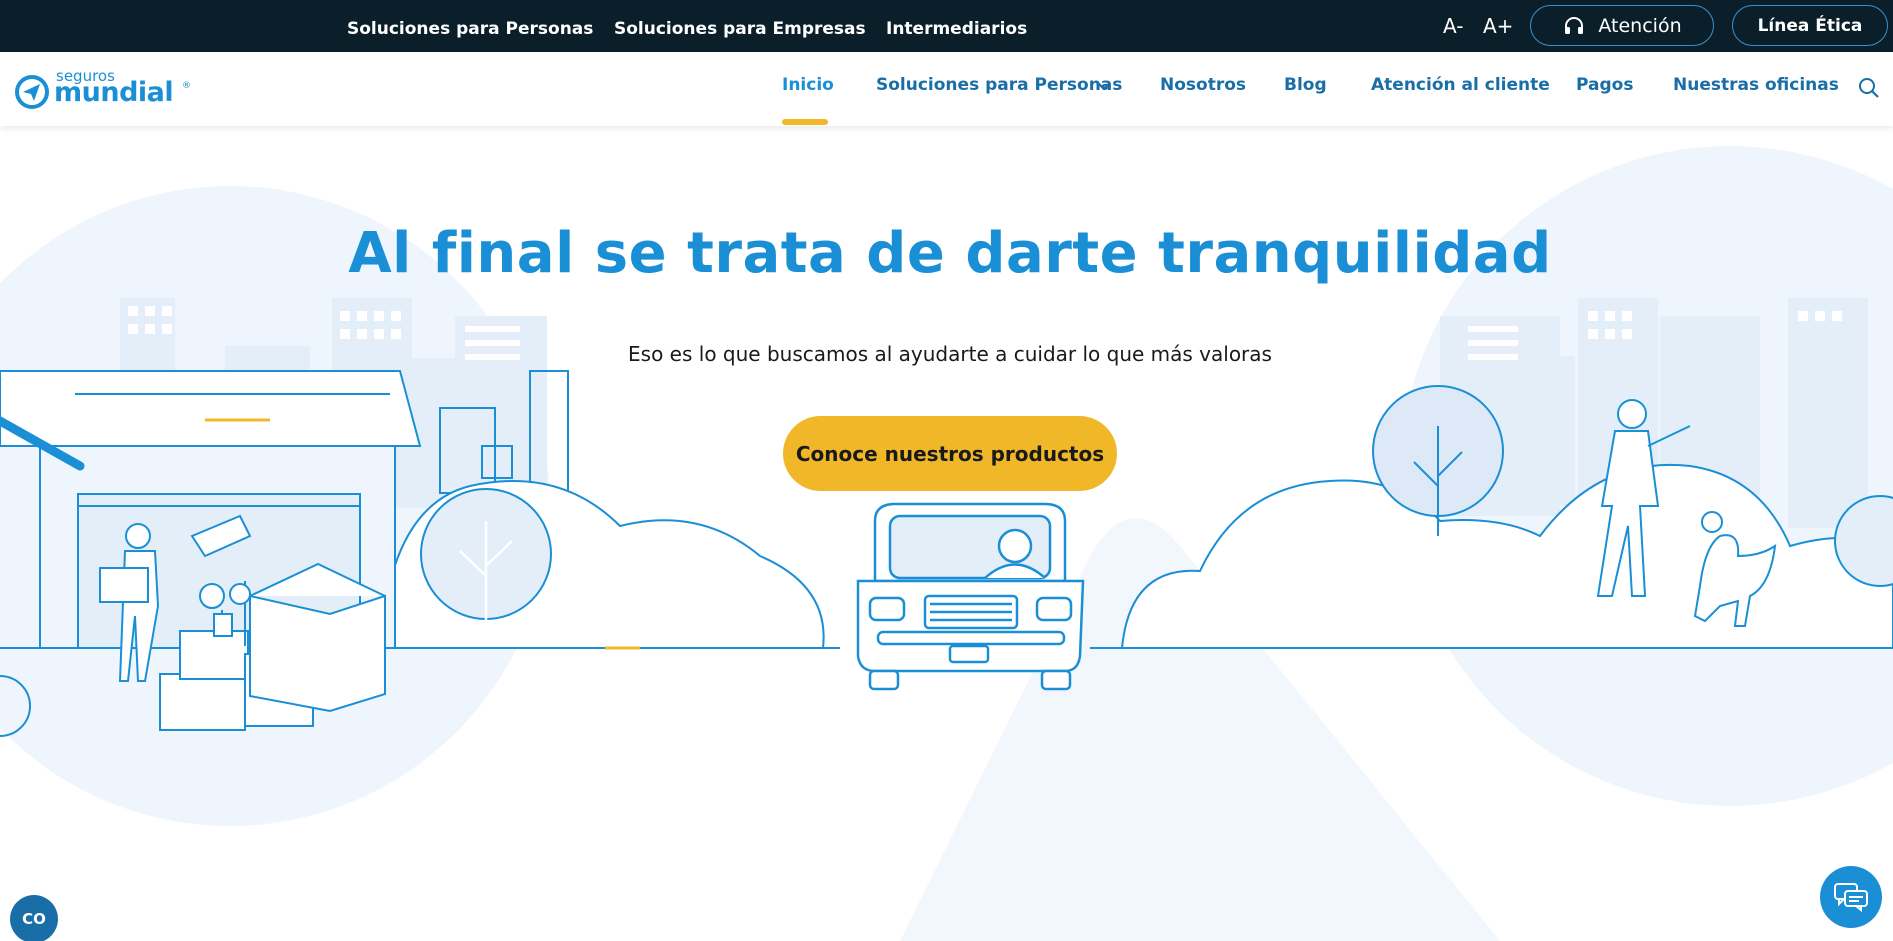 This screenshot has height=941, width=1893. I want to click on nav-inicio: Inicio, so click(808, 85).